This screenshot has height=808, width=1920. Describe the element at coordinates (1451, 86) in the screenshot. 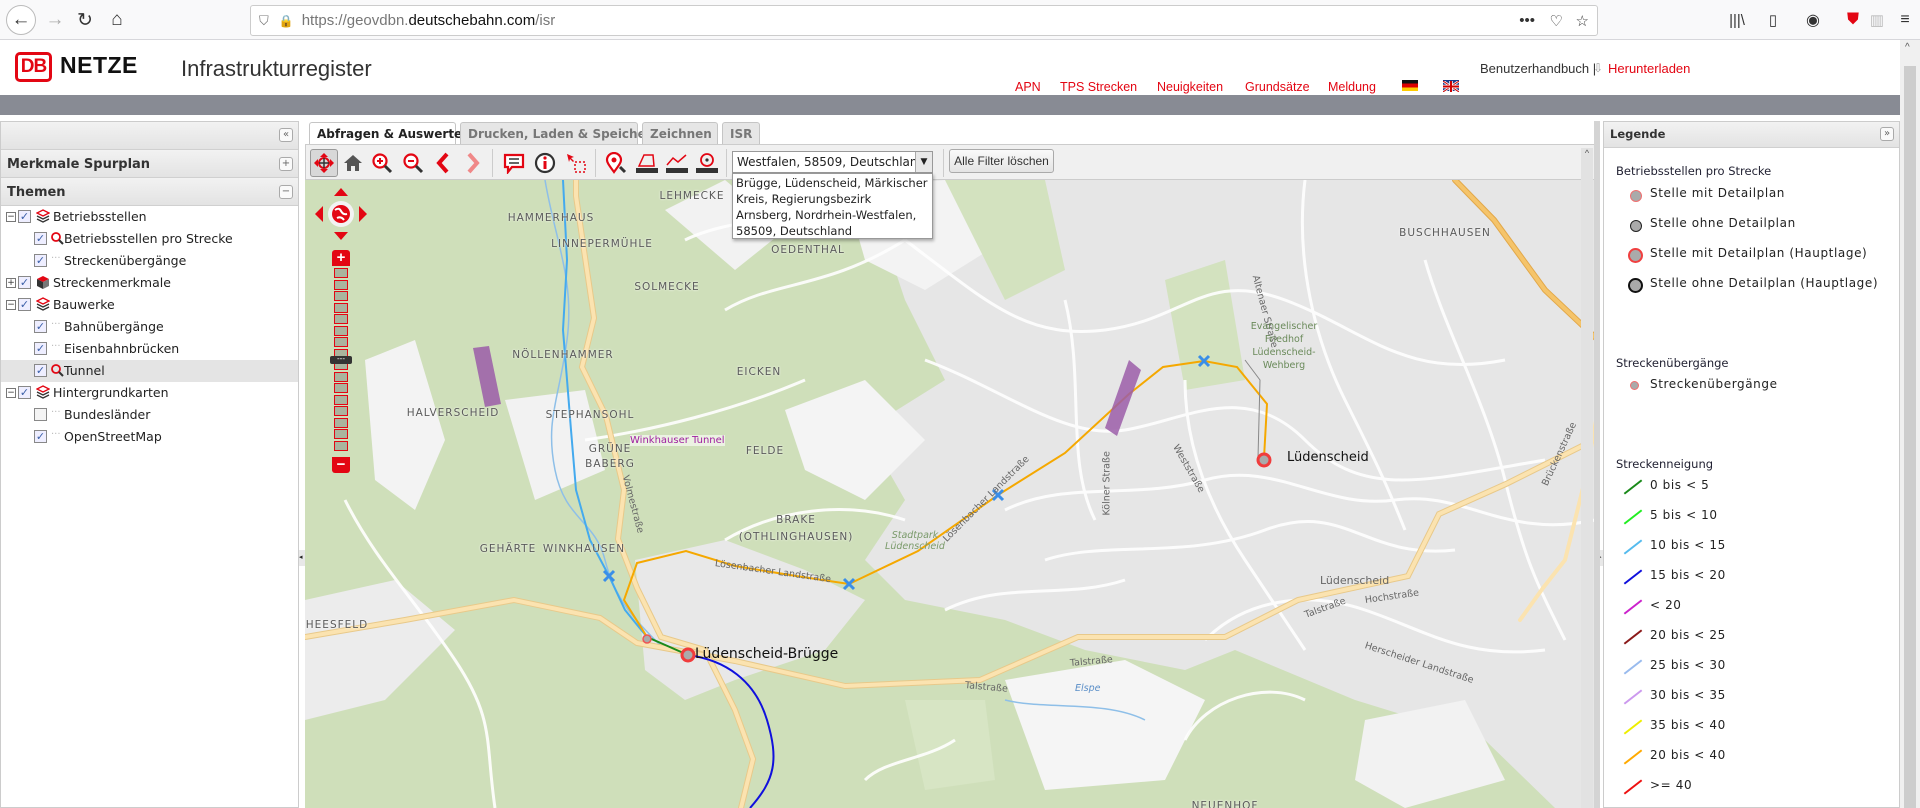

I see `uk-flag-icon` at that location.